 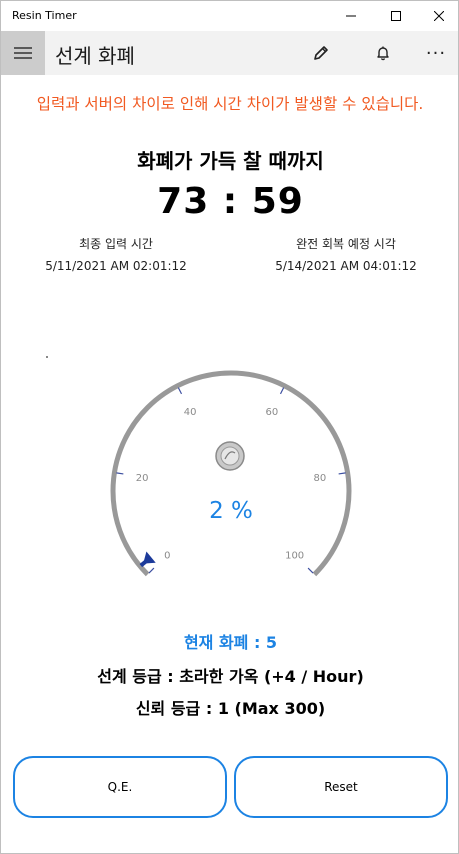 I want to click on gauge-tick-label: 60, so click(x=271, y=412).